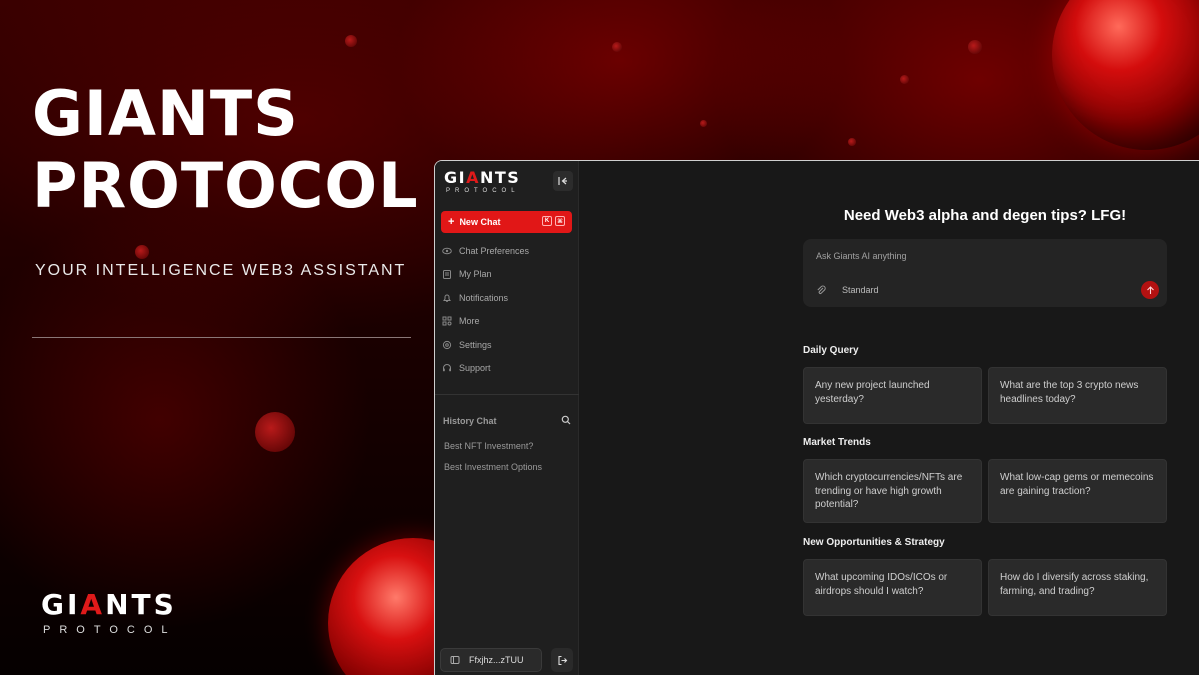 This screenshot has height=675, width=1199. I want to click on collapse-sidebar-button, so click(563, 181).